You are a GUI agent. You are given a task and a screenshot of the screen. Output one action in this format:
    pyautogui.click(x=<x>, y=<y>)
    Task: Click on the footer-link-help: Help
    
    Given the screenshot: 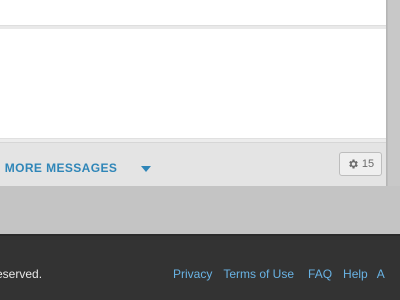 What is the action you would take?
    pyautogui.click(x=355, y=274)
    